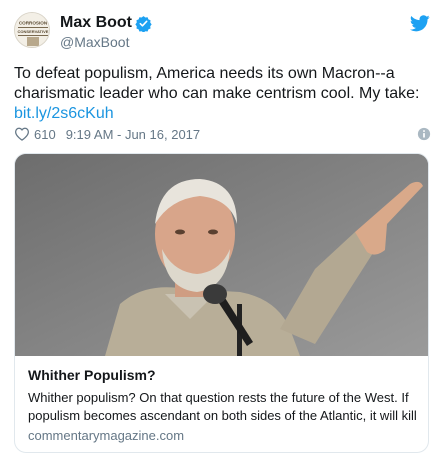 The width and height of the screenshot is (447, 460). I want to click on avatar: CORROSION CONSERVATIVE, so click(32, 30).